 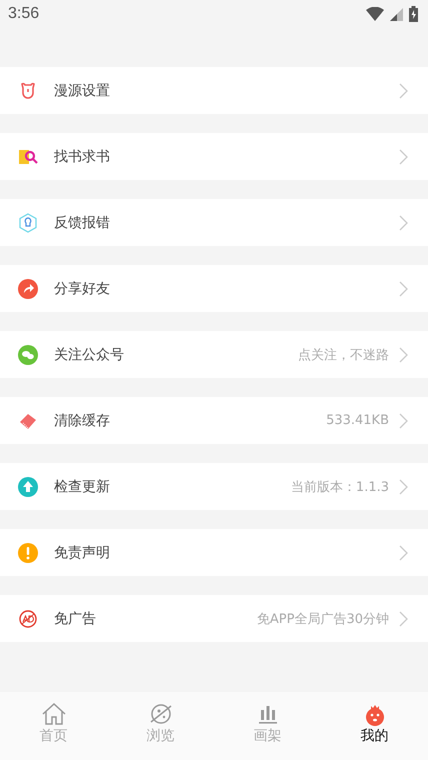 What do you see at coordinates (82, 553) in the screenshot?
I see `menu-label: 免责声明` at bounding box center [82, 553].